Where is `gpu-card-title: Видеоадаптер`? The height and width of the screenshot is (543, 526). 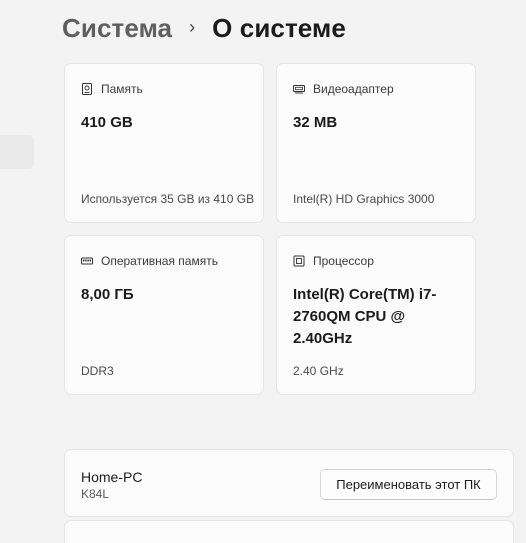 gpu-card-title: Видеоадаптер is located at coordinates (353, 89).